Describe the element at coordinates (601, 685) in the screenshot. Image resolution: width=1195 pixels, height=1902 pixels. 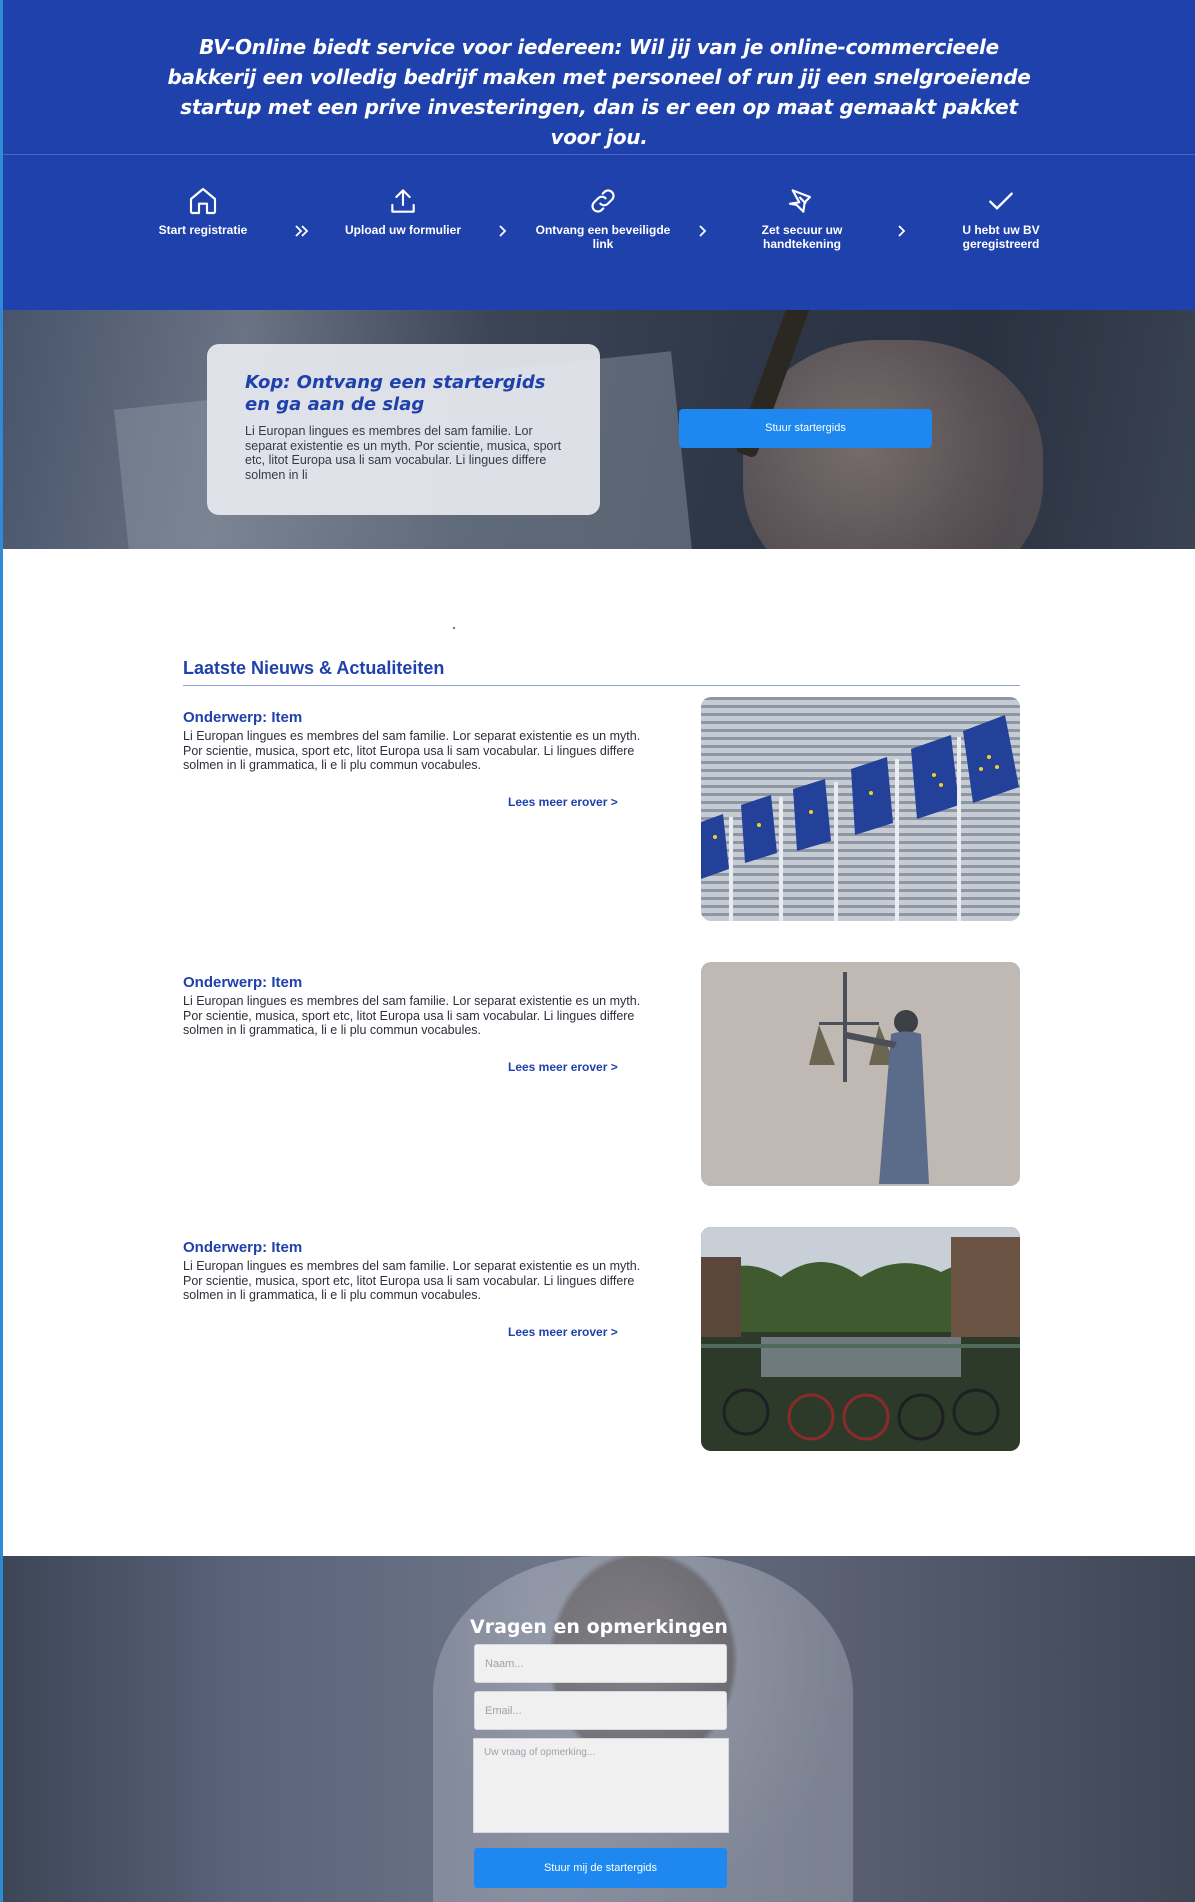
I see `news-heading-underline` at that location.